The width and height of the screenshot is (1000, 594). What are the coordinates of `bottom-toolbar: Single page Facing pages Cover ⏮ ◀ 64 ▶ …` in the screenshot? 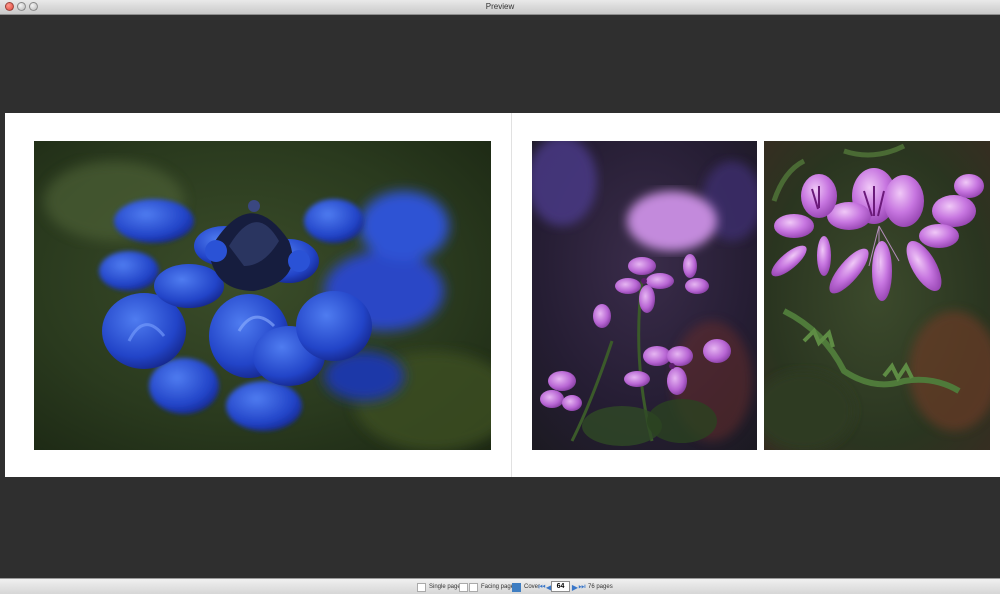 It's located at (500, 586).